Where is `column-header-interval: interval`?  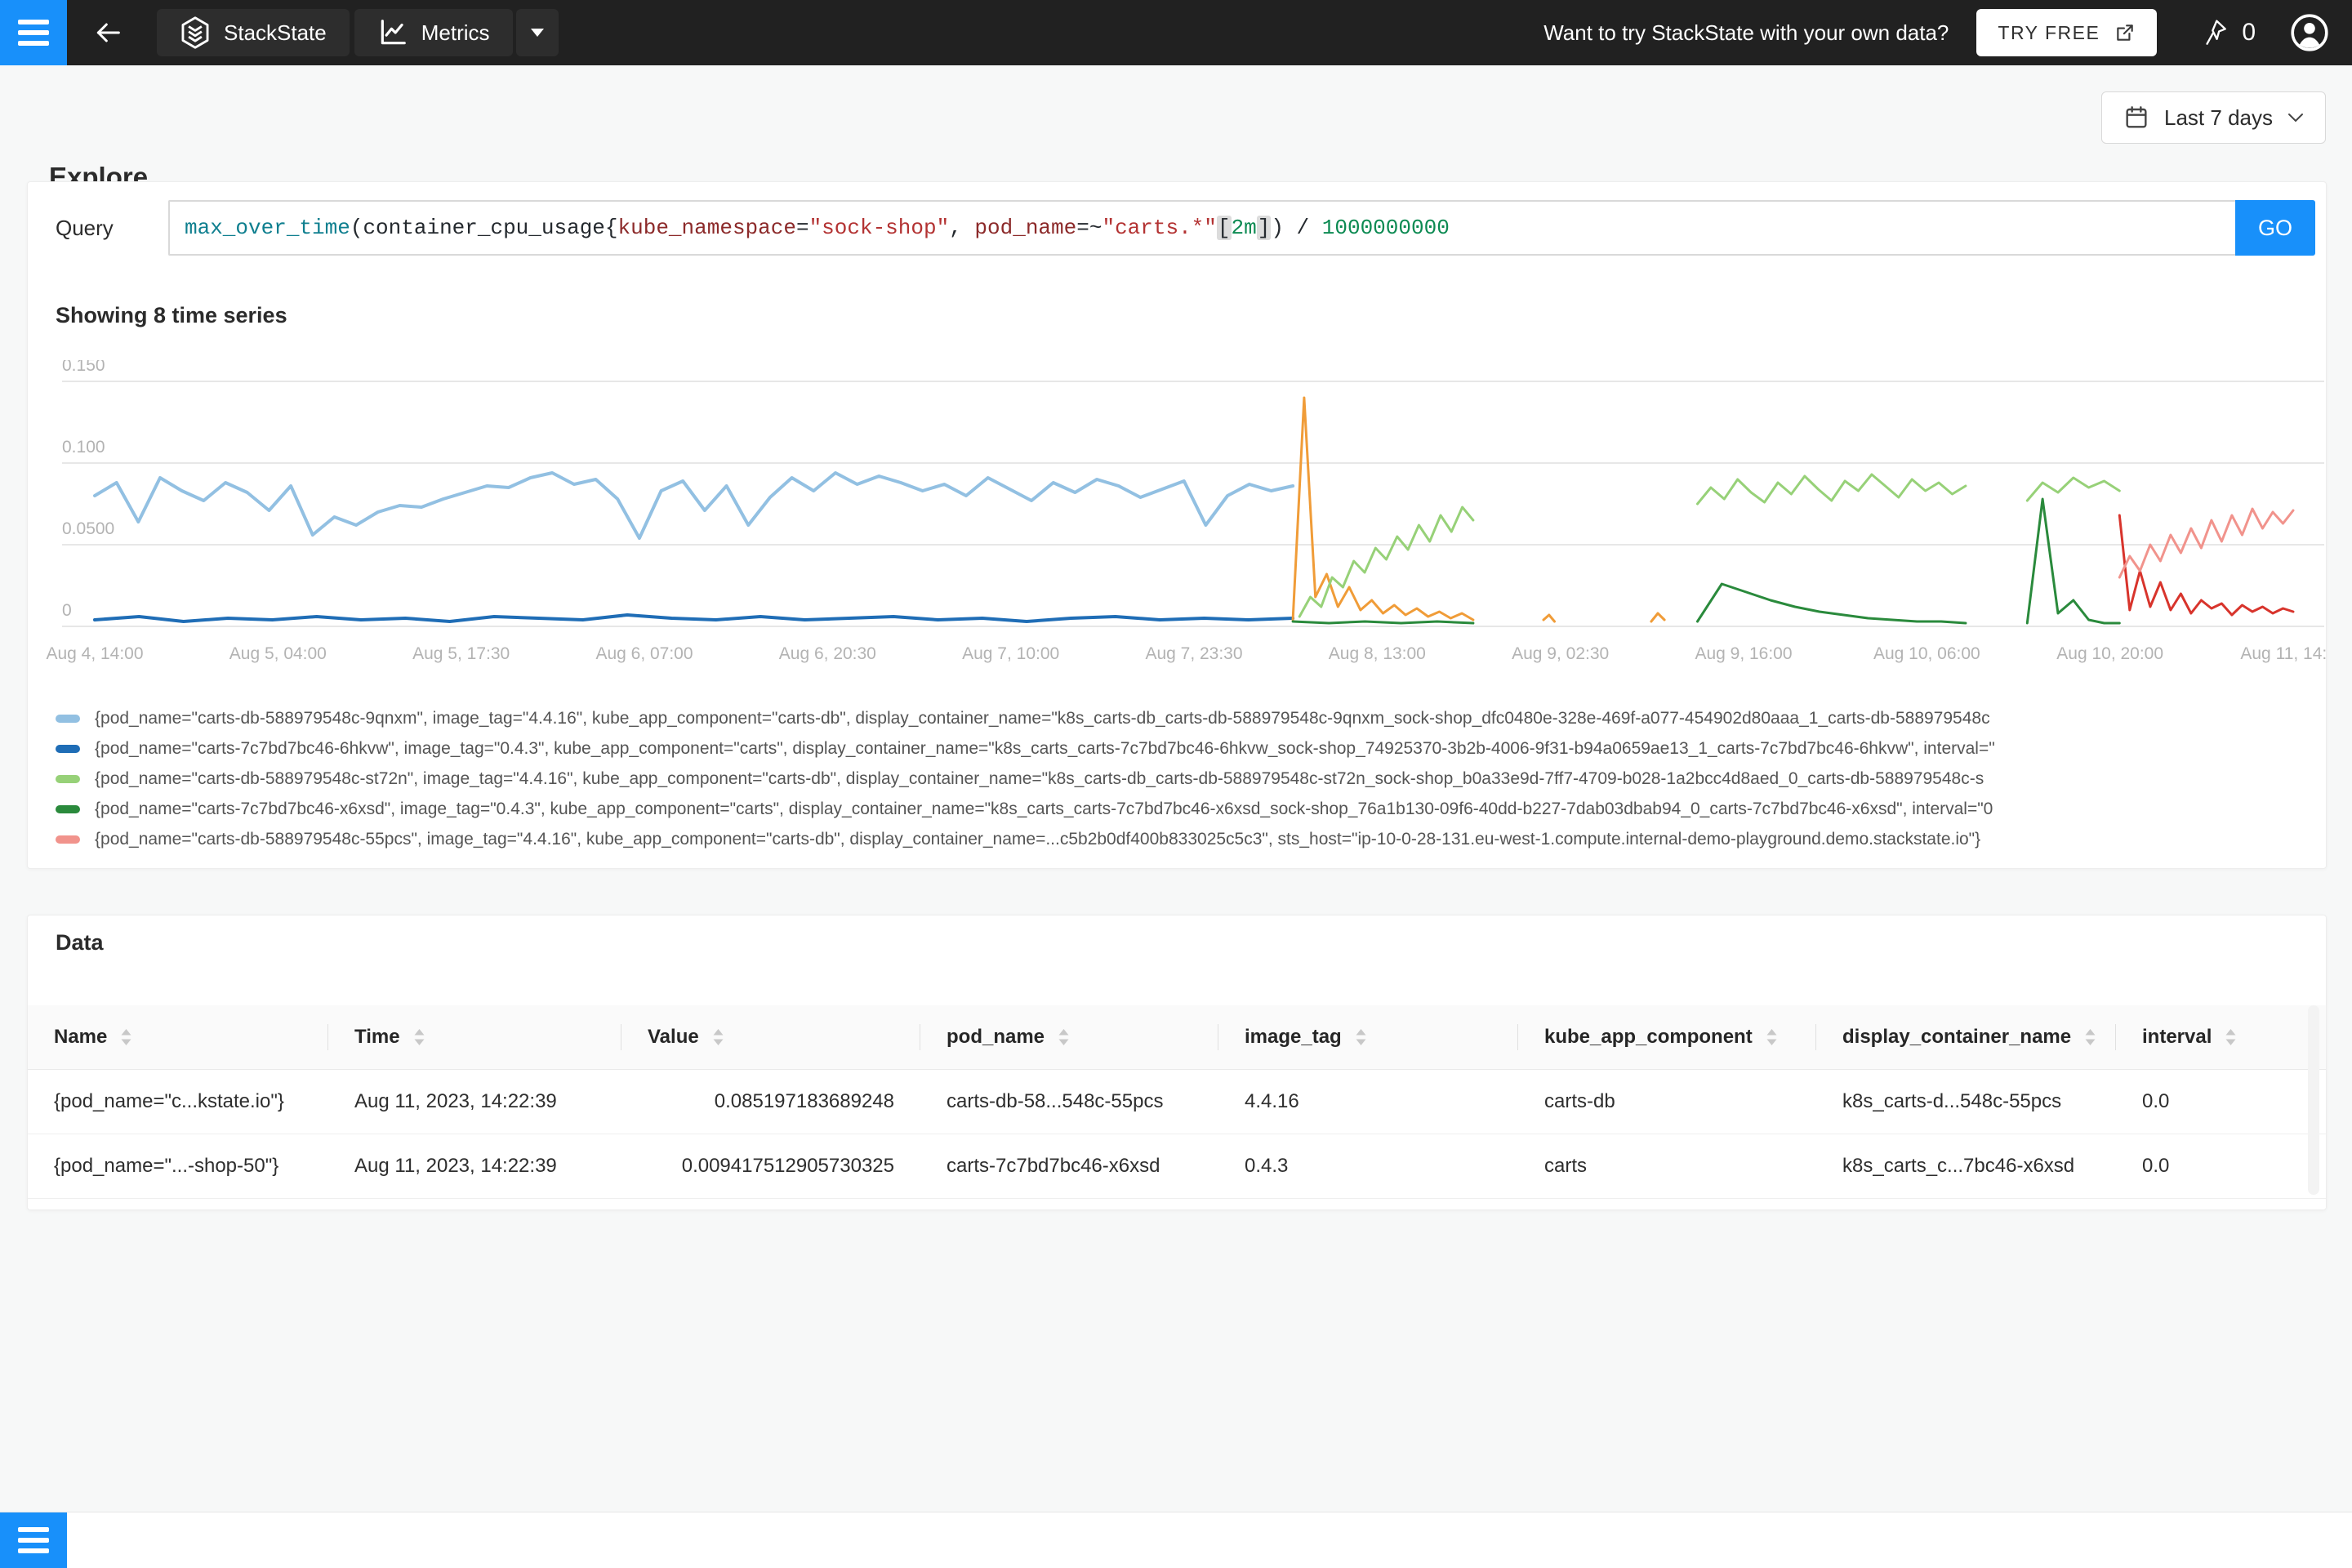 column-header-interval: interval is located at coordinates (2221, 1037).